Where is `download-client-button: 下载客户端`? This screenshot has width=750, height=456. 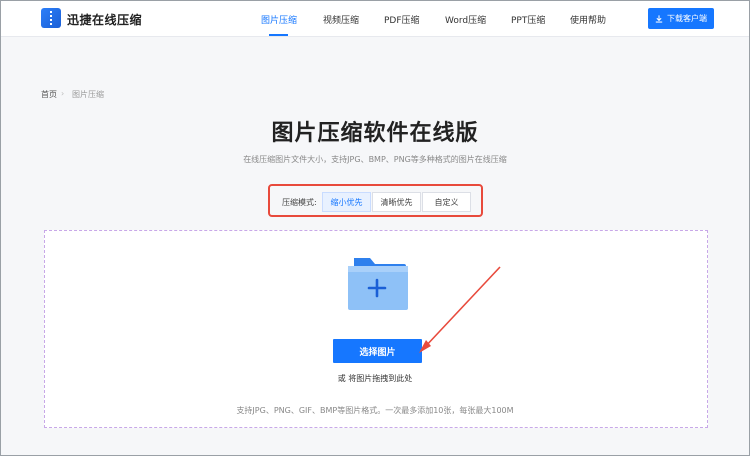 download-client-button: 下载客户端 is located at coordinates (681, 18).